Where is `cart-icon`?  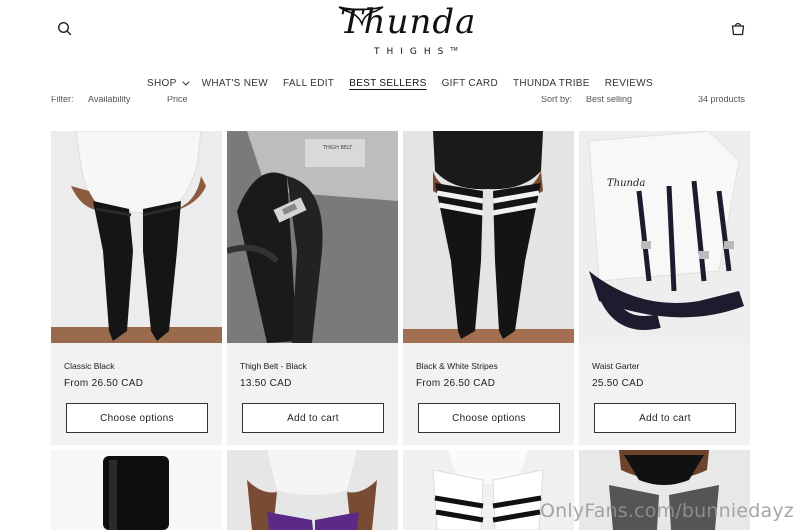
cart-icon is located at coordinates (738, 29).